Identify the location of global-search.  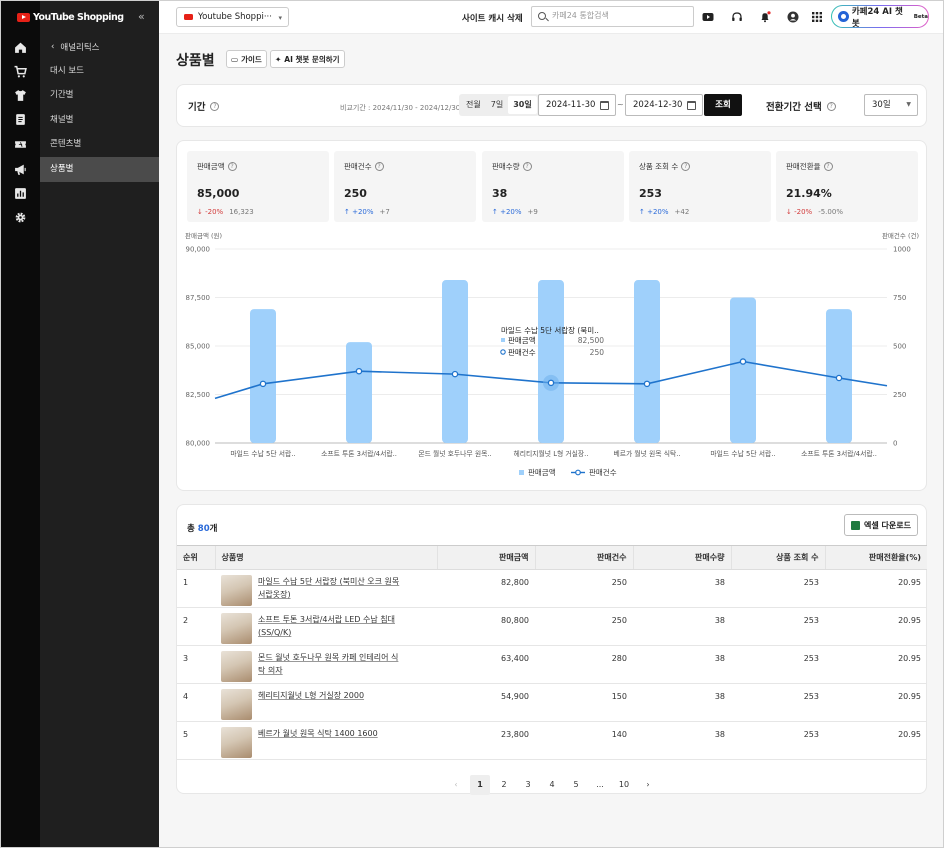
(612, 16).